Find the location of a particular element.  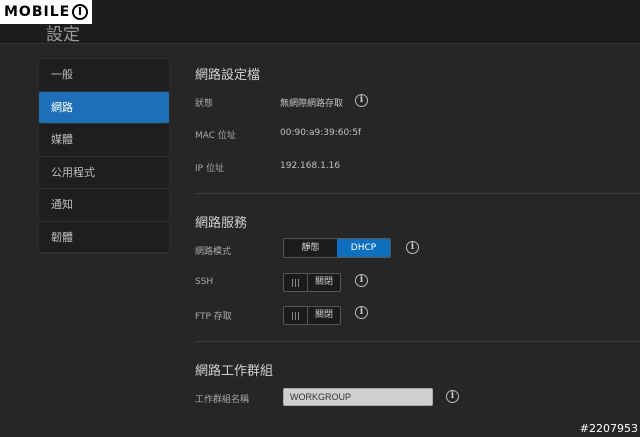

mac-label: MAC 位址 is located at coordinates (215, 136).